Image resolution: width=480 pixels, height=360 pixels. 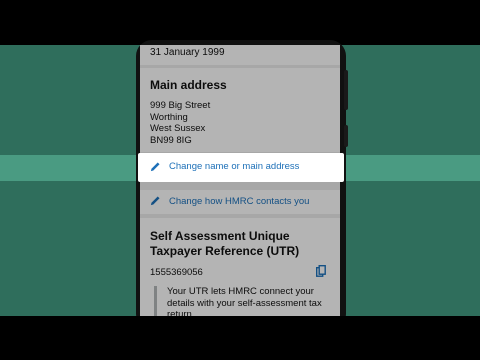 What do you see at coordinates (187, 52) in the screenshot?
I see `date-of-birth-value: 31 January 1999` at bounding box center [187, 52].